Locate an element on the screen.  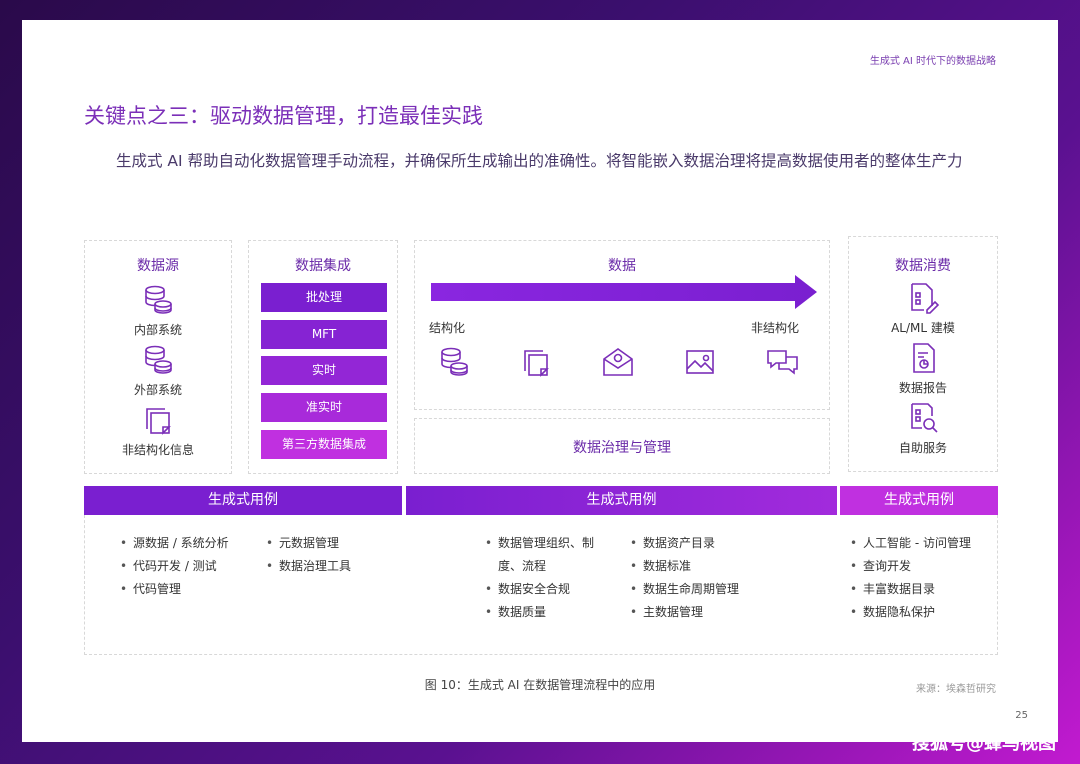
consumption-item-ml: AL/ML 建模 is located at coordinates (923, 308).